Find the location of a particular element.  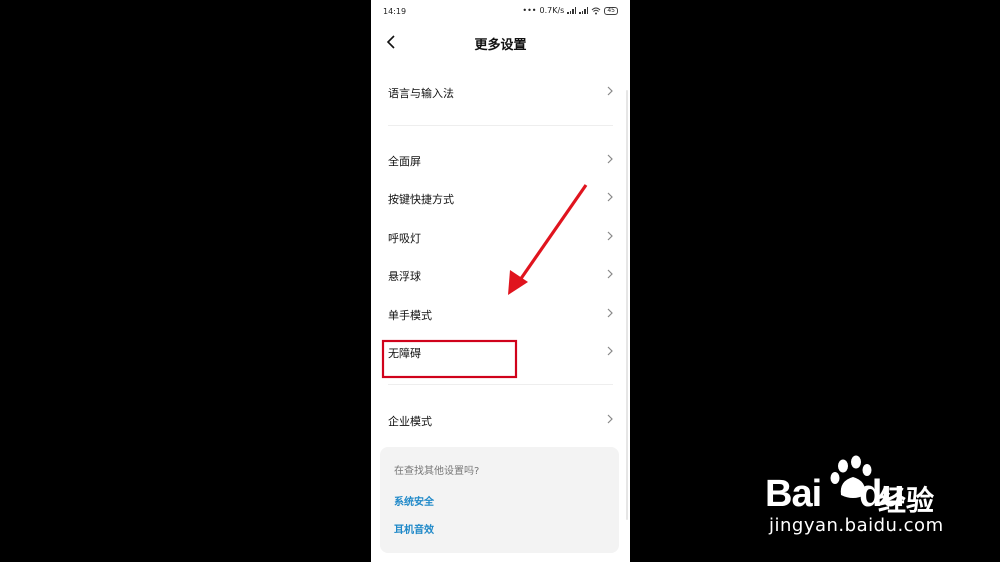

suggestion-card: 在查找其他设置吗? 系统安全 耳机音效 is located at coordinates (499, 500).